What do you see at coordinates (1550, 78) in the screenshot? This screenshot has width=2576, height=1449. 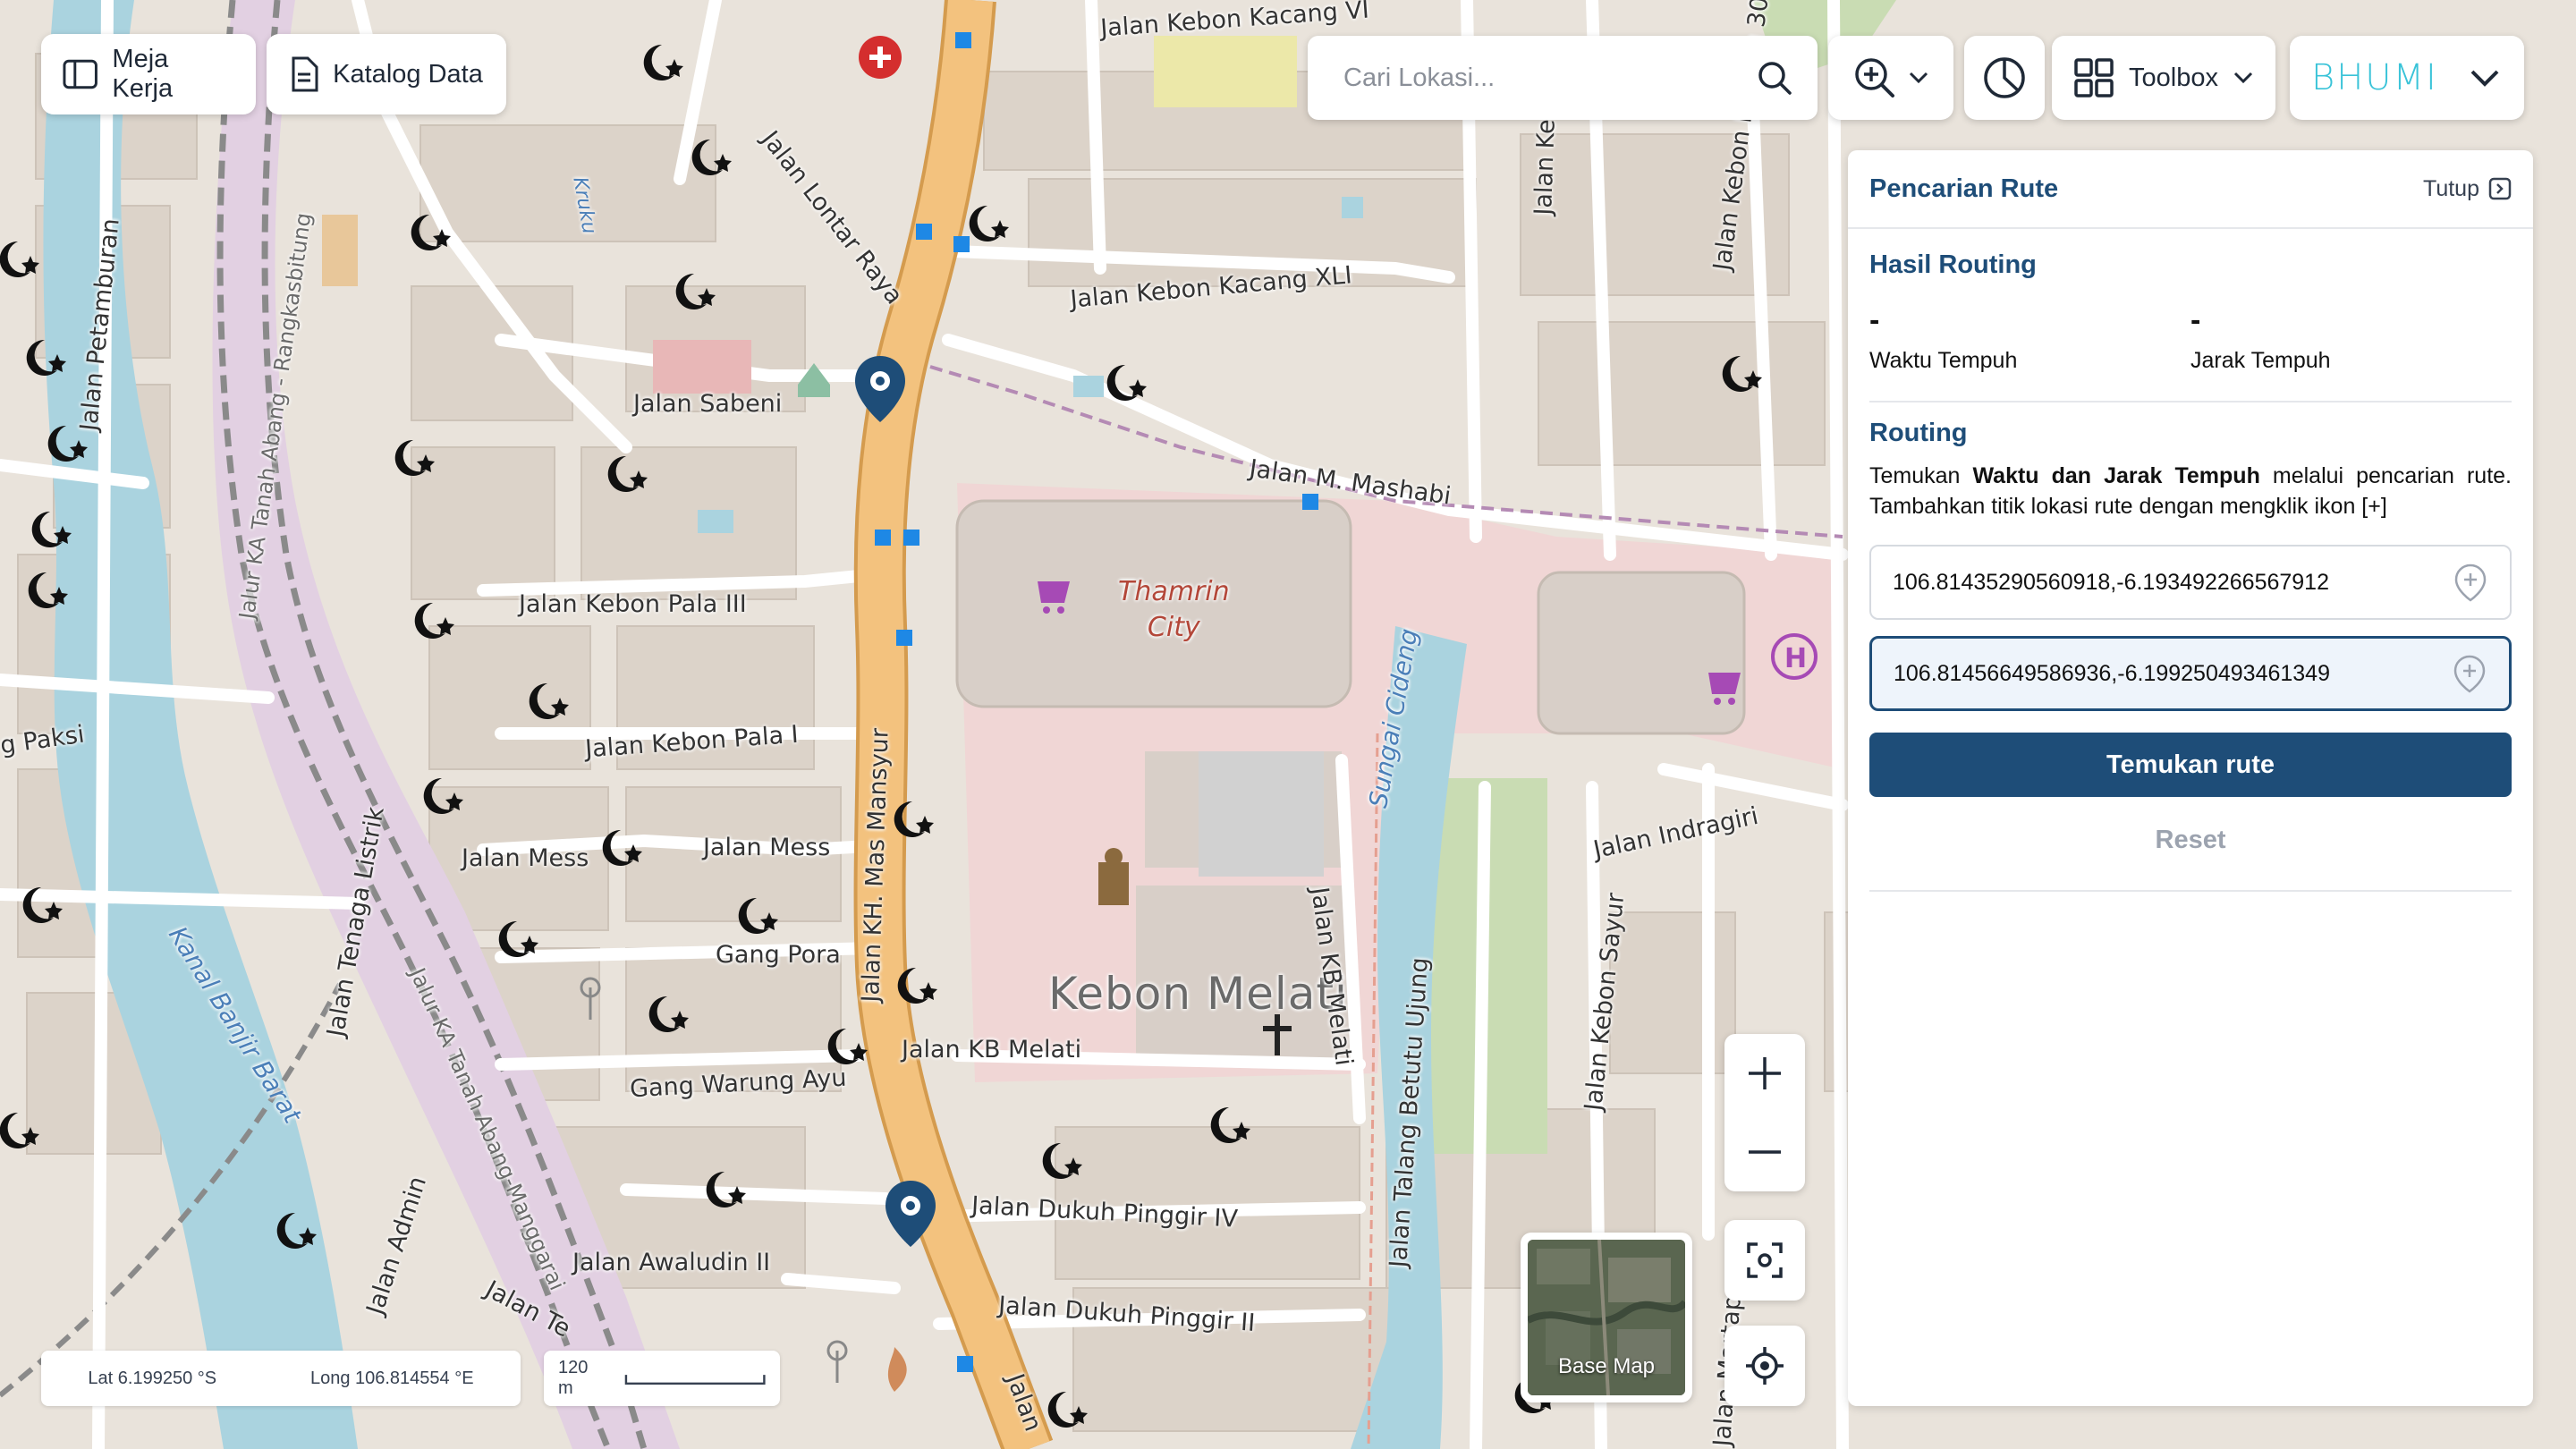 I see `search-input` at bounding box center [1550, 78].